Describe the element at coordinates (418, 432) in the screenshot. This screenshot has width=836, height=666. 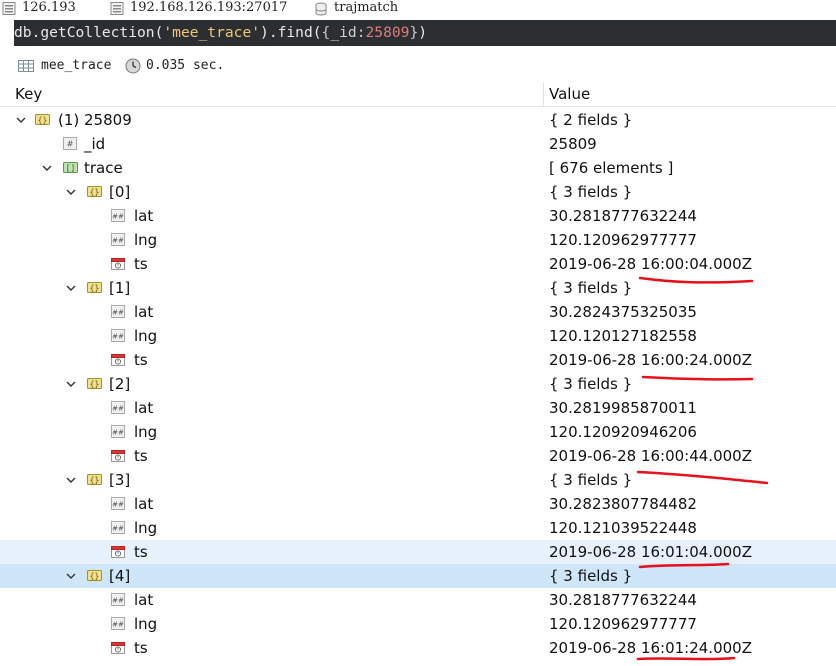
I see `tree-row: ## lng 120.120920946206` at that location.